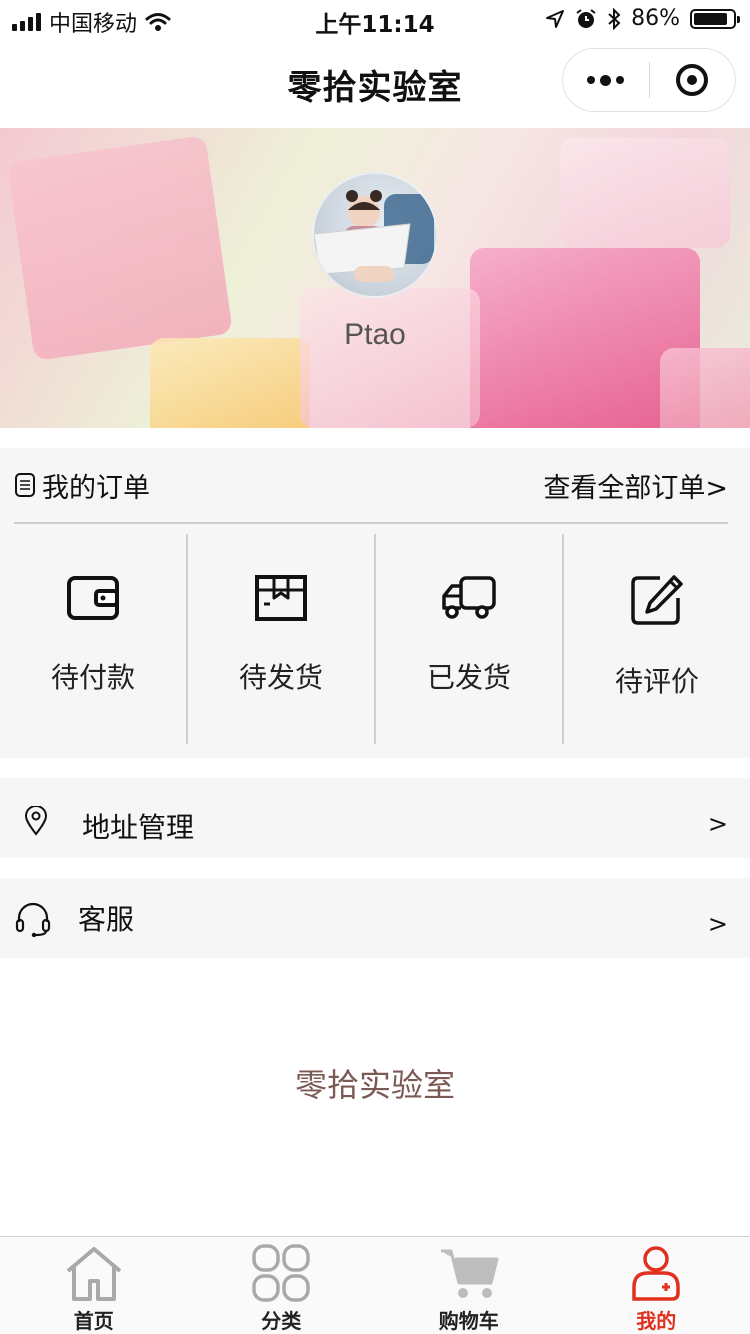 This screenshot has height=1334, width=750. I want to click on tab-mine: 我的, so click(656, 1285).